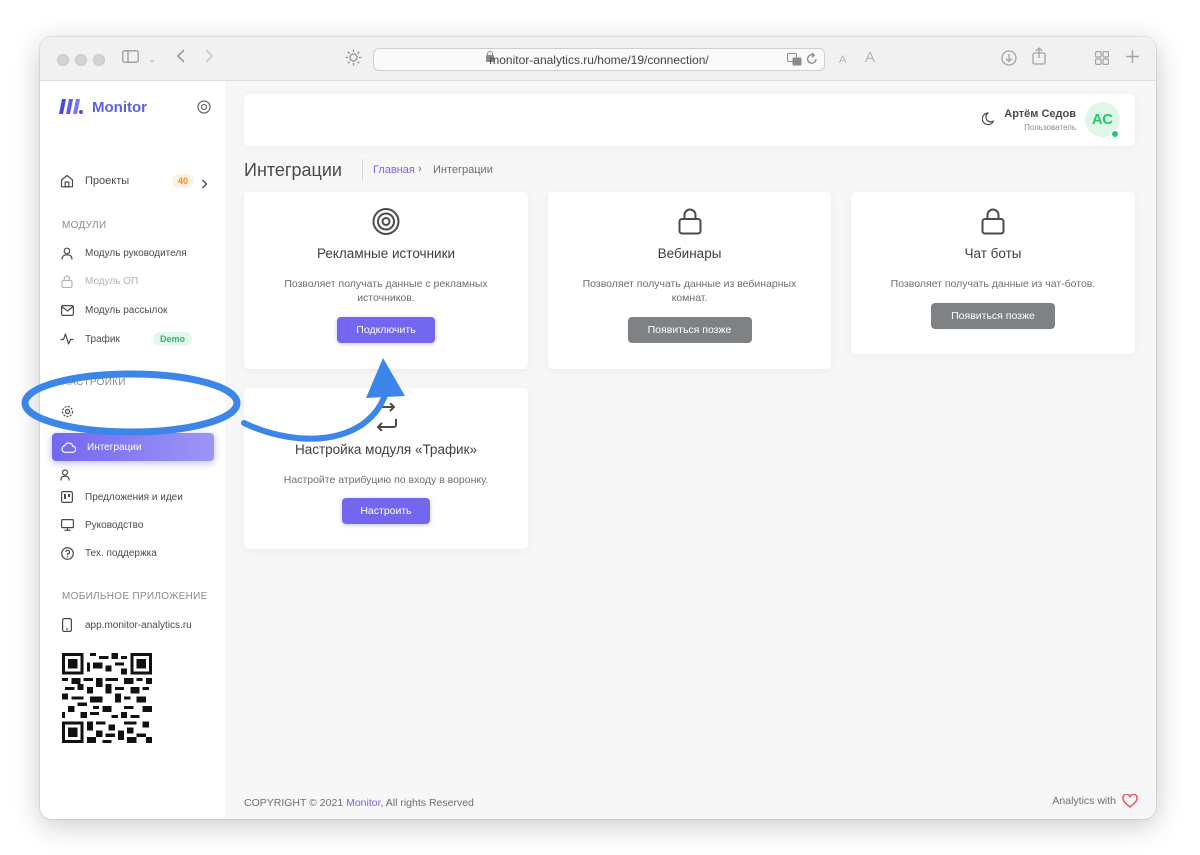 This screenshot has width=1200, height=855. What do you see at coordinates (386, 253) in the screenshot?
I see `card-title: Рекламные источники` at bounding box center [386, 253].